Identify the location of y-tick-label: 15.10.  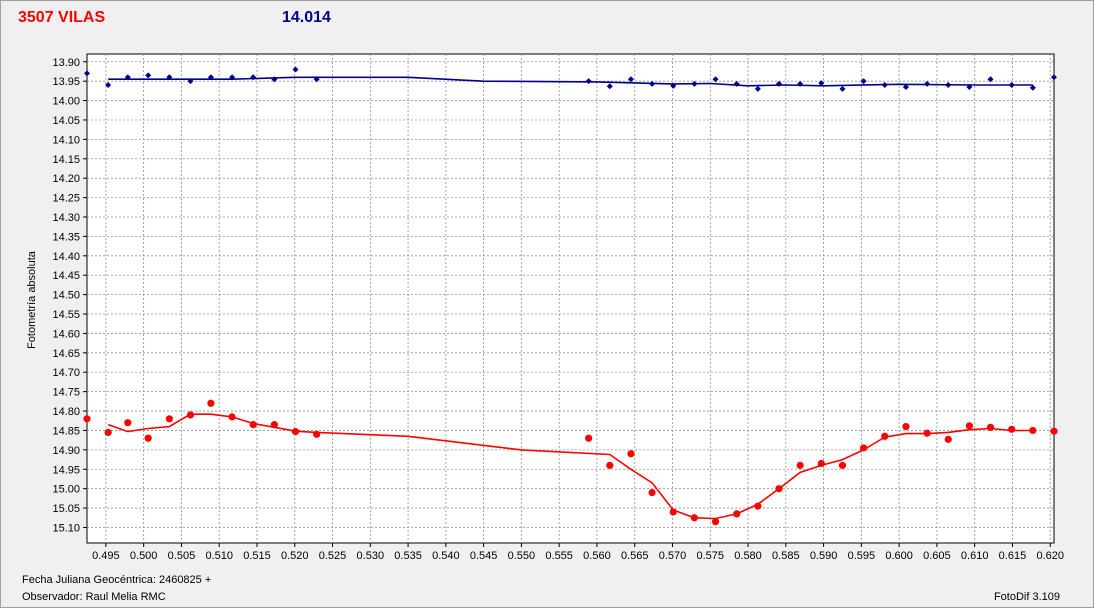
(66, 528).